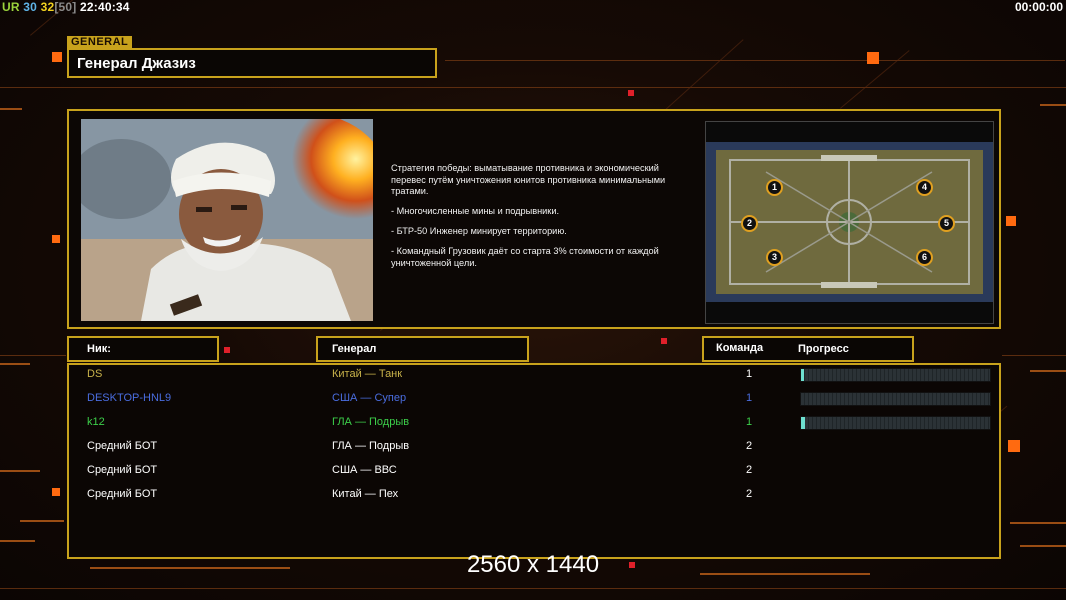 The image size is (1066, 600). I want to click on description-line: - Многочисленные мины и подрывники., so click(475, 211).